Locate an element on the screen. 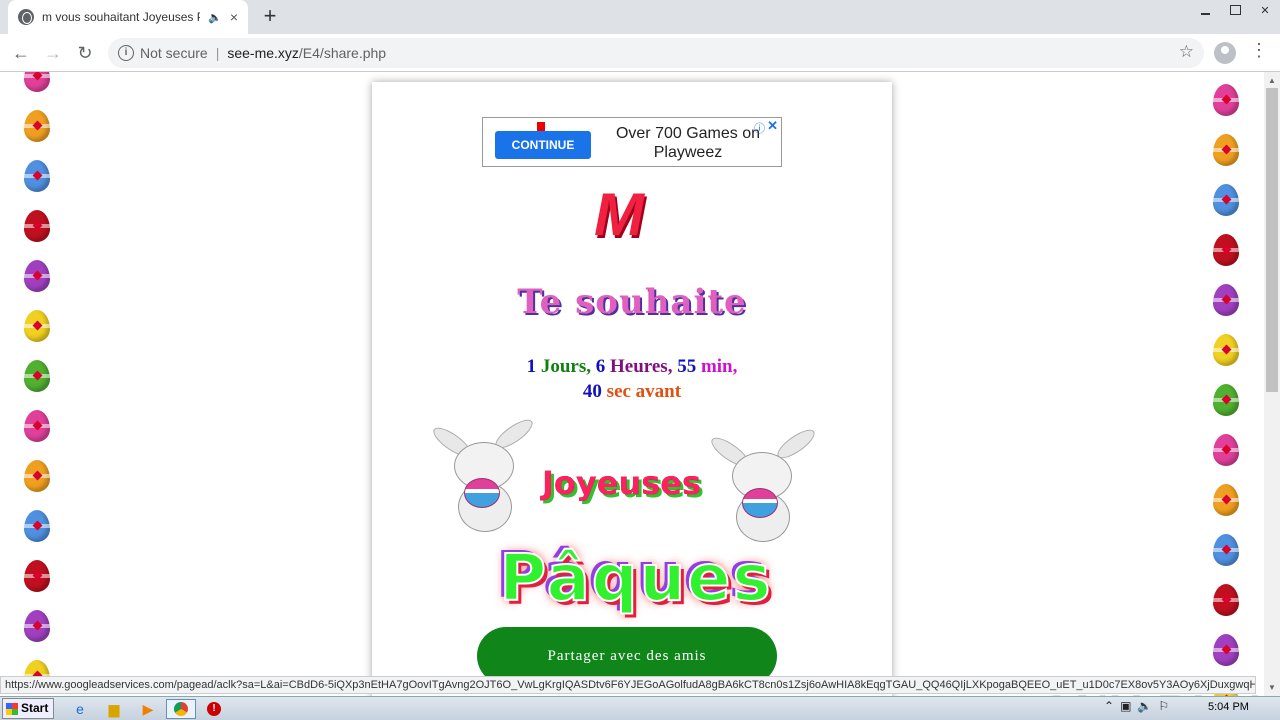 The height and width of the screenshot is (720, 1280). ad-continue-button: CONTINUE is located at coordinates (543, 145).